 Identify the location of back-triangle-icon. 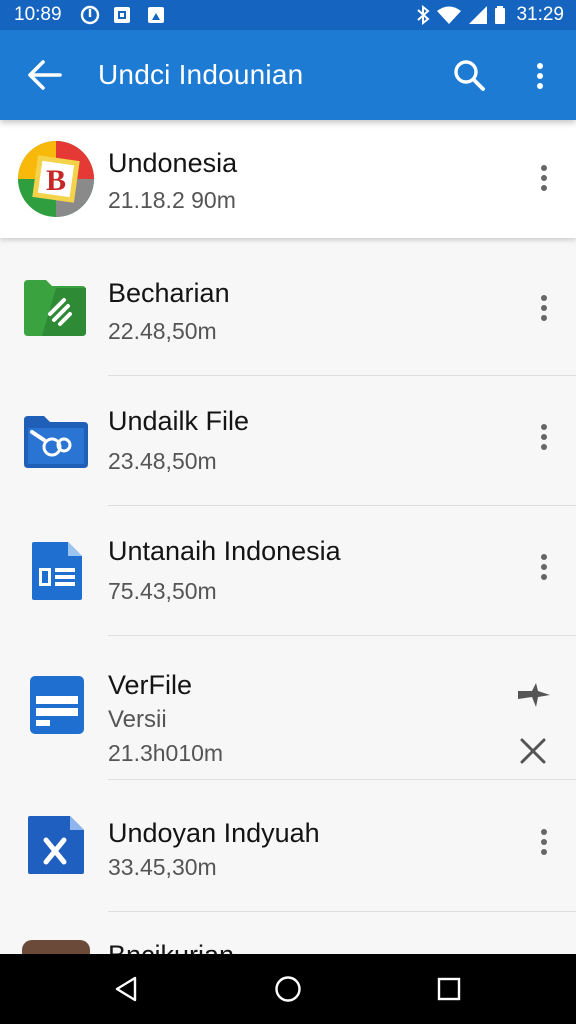
(127, 989).